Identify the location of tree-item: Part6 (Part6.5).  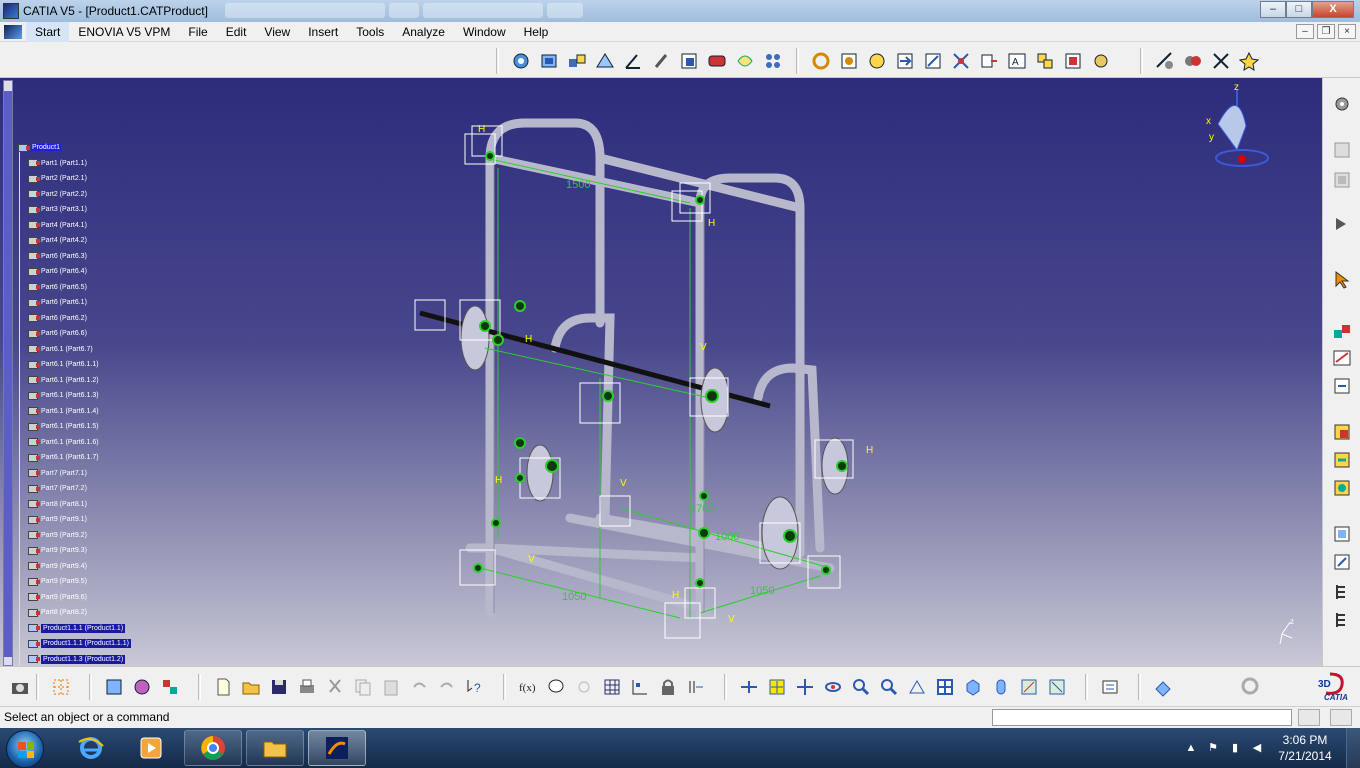
(96, 288).